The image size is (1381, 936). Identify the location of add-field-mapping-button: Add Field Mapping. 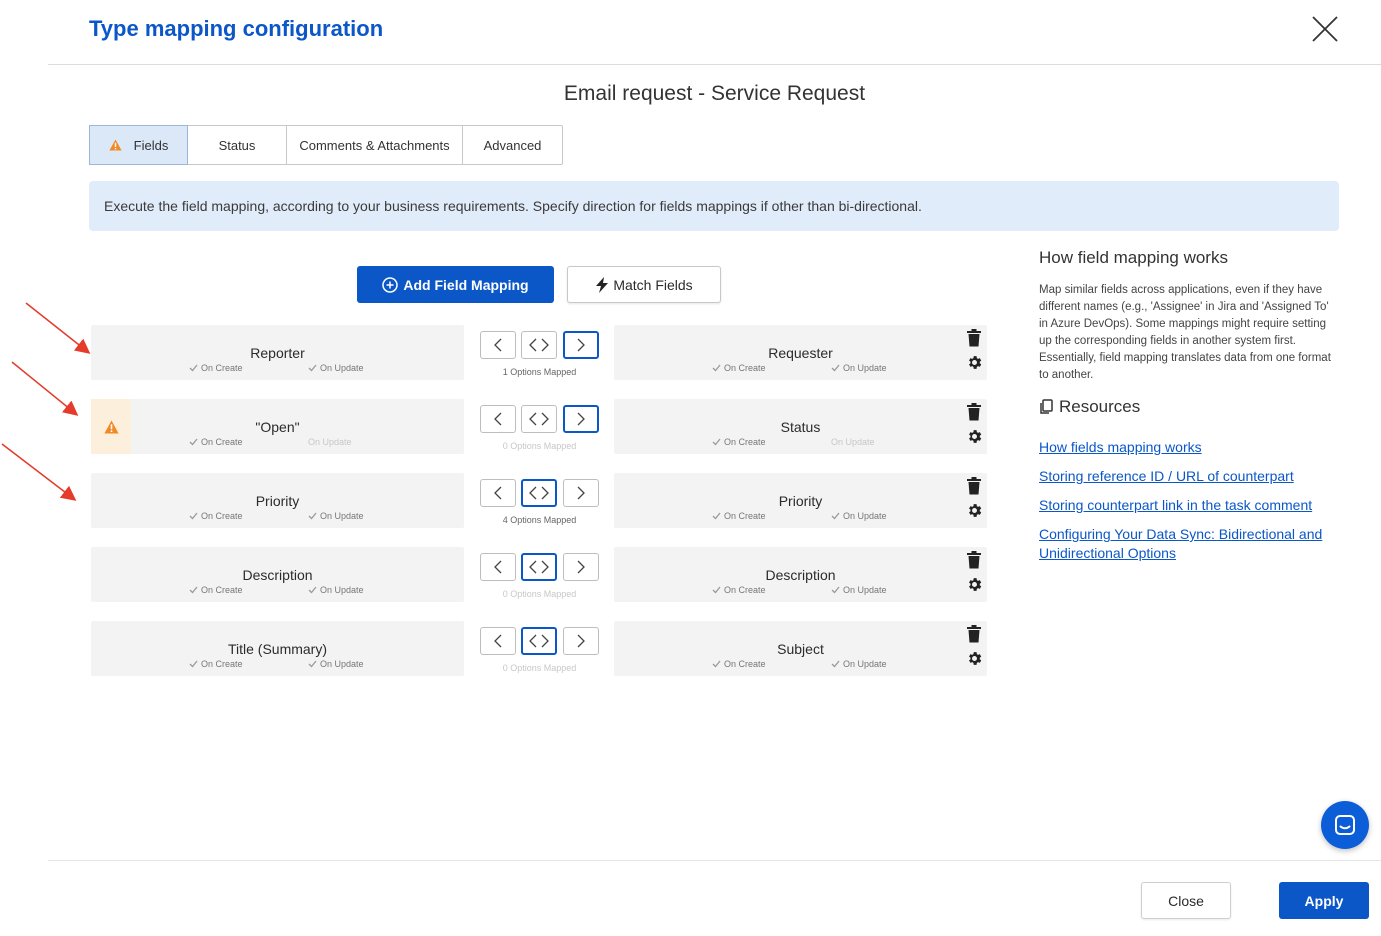
(455, 284).